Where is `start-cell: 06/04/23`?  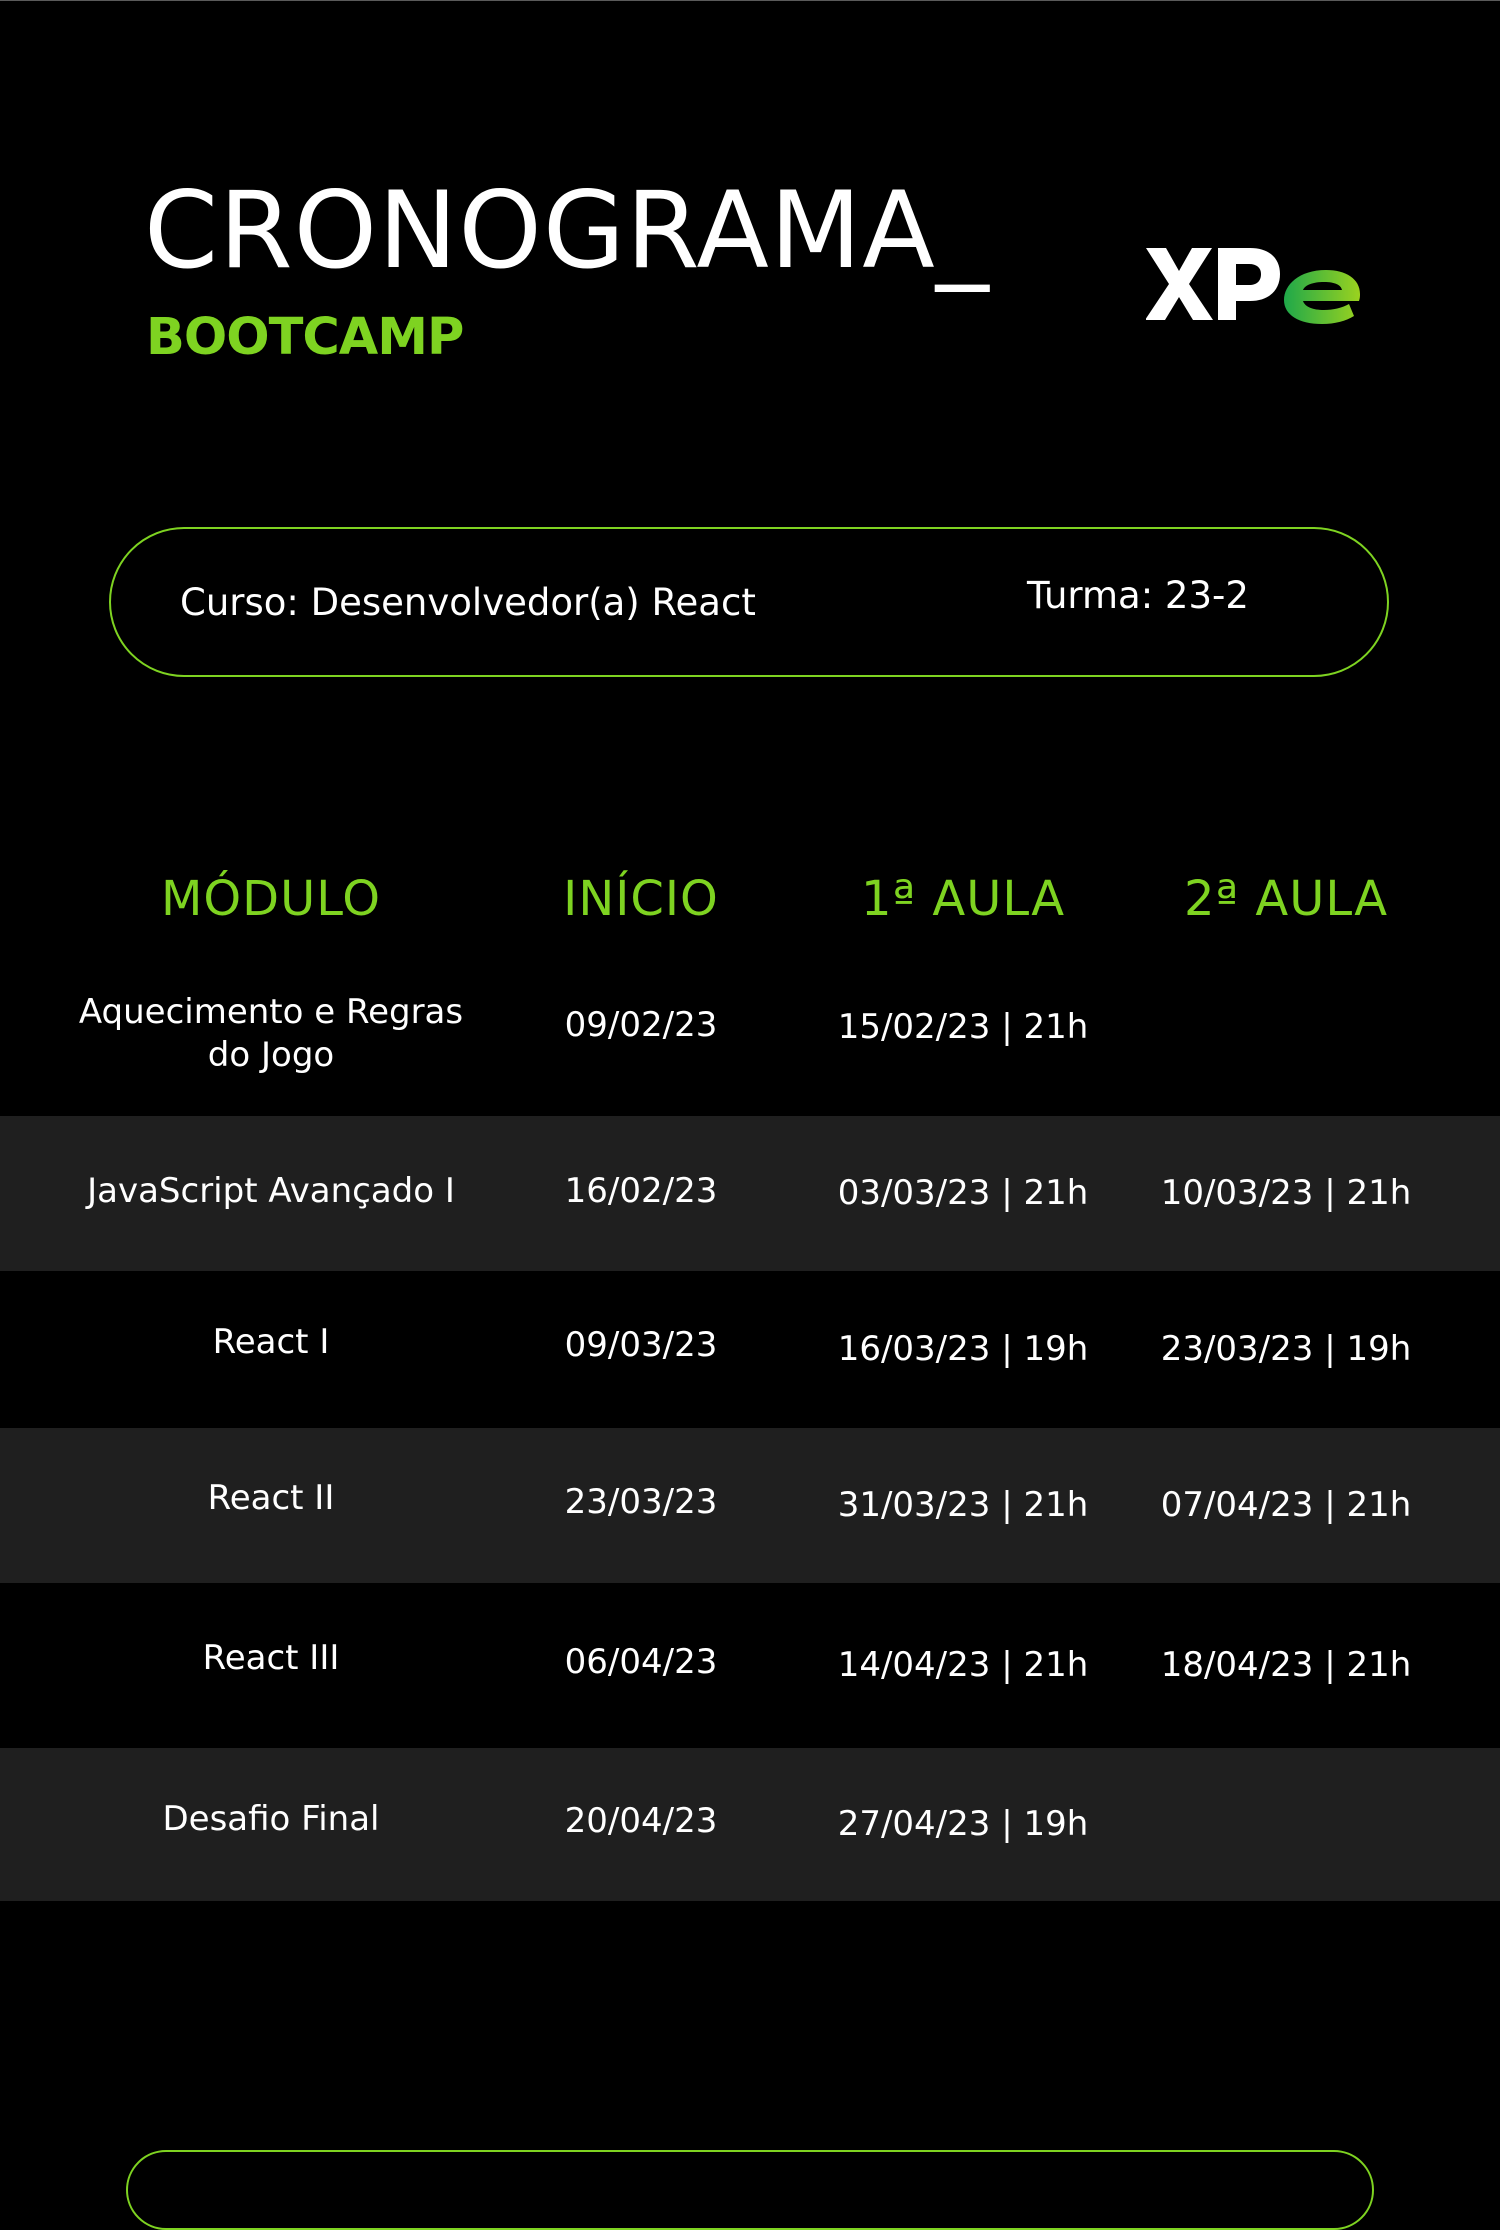 start-cell: 06/04/23 is located at coordinates (641, 1662).